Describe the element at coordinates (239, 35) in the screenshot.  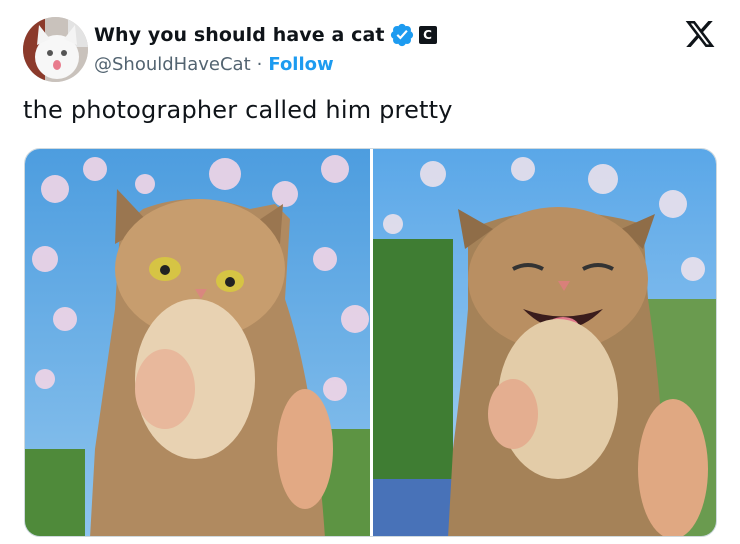
I see `author-display-name: Why you should have a cat` at that location.